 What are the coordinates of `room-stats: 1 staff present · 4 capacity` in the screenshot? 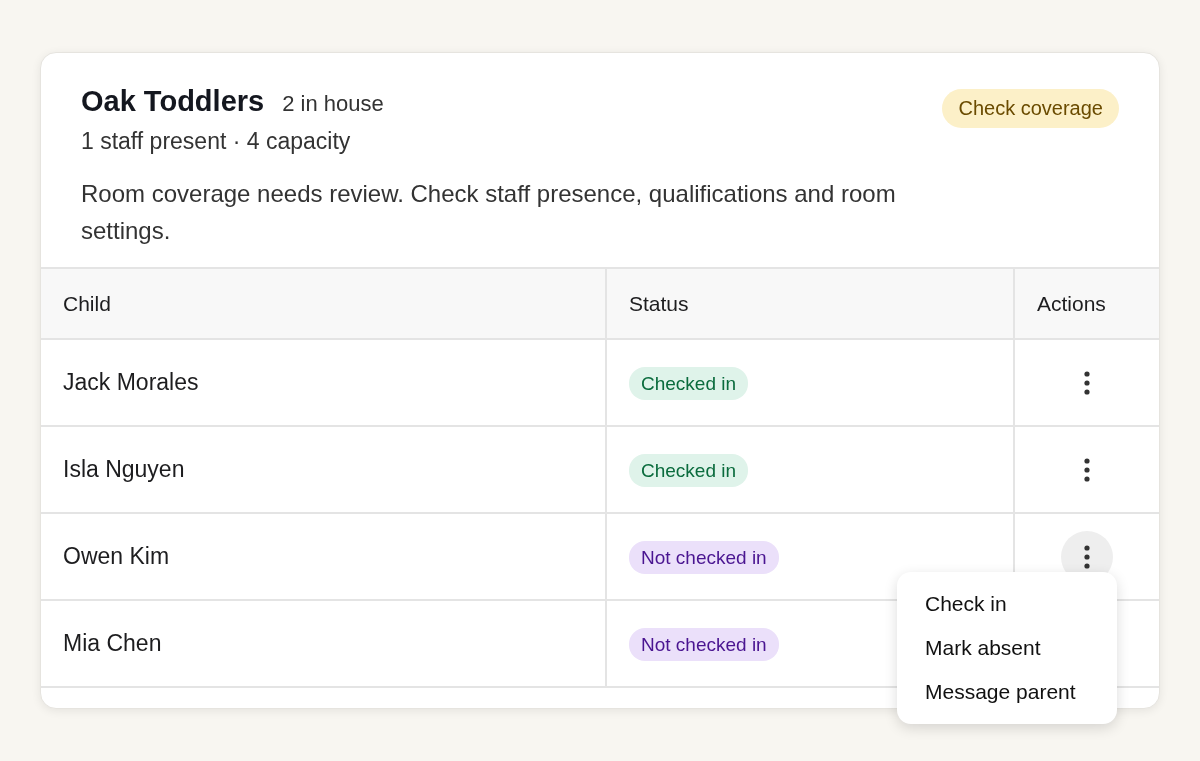 It's located at (216, 141).